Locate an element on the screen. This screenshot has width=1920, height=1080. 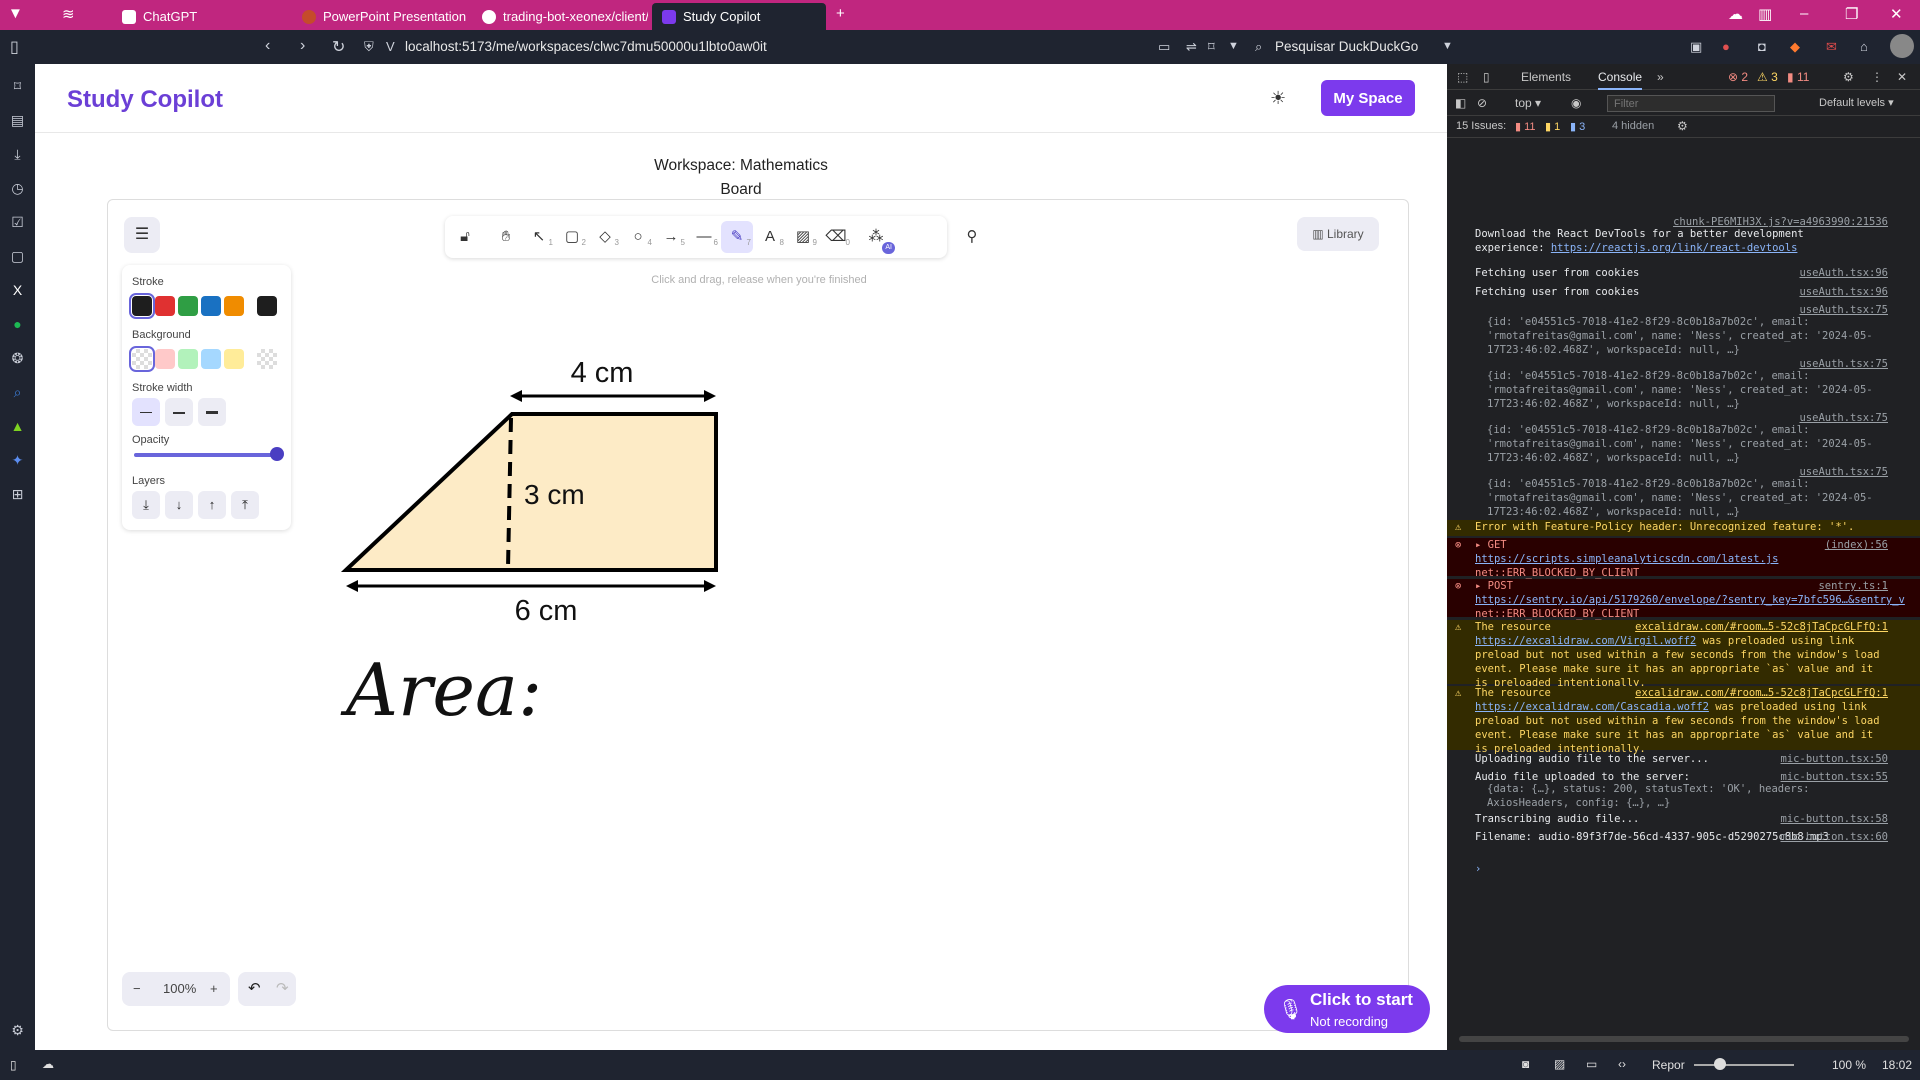
log-source-link: mic-button.tsx:58 is located at coordinates (1834, 819).